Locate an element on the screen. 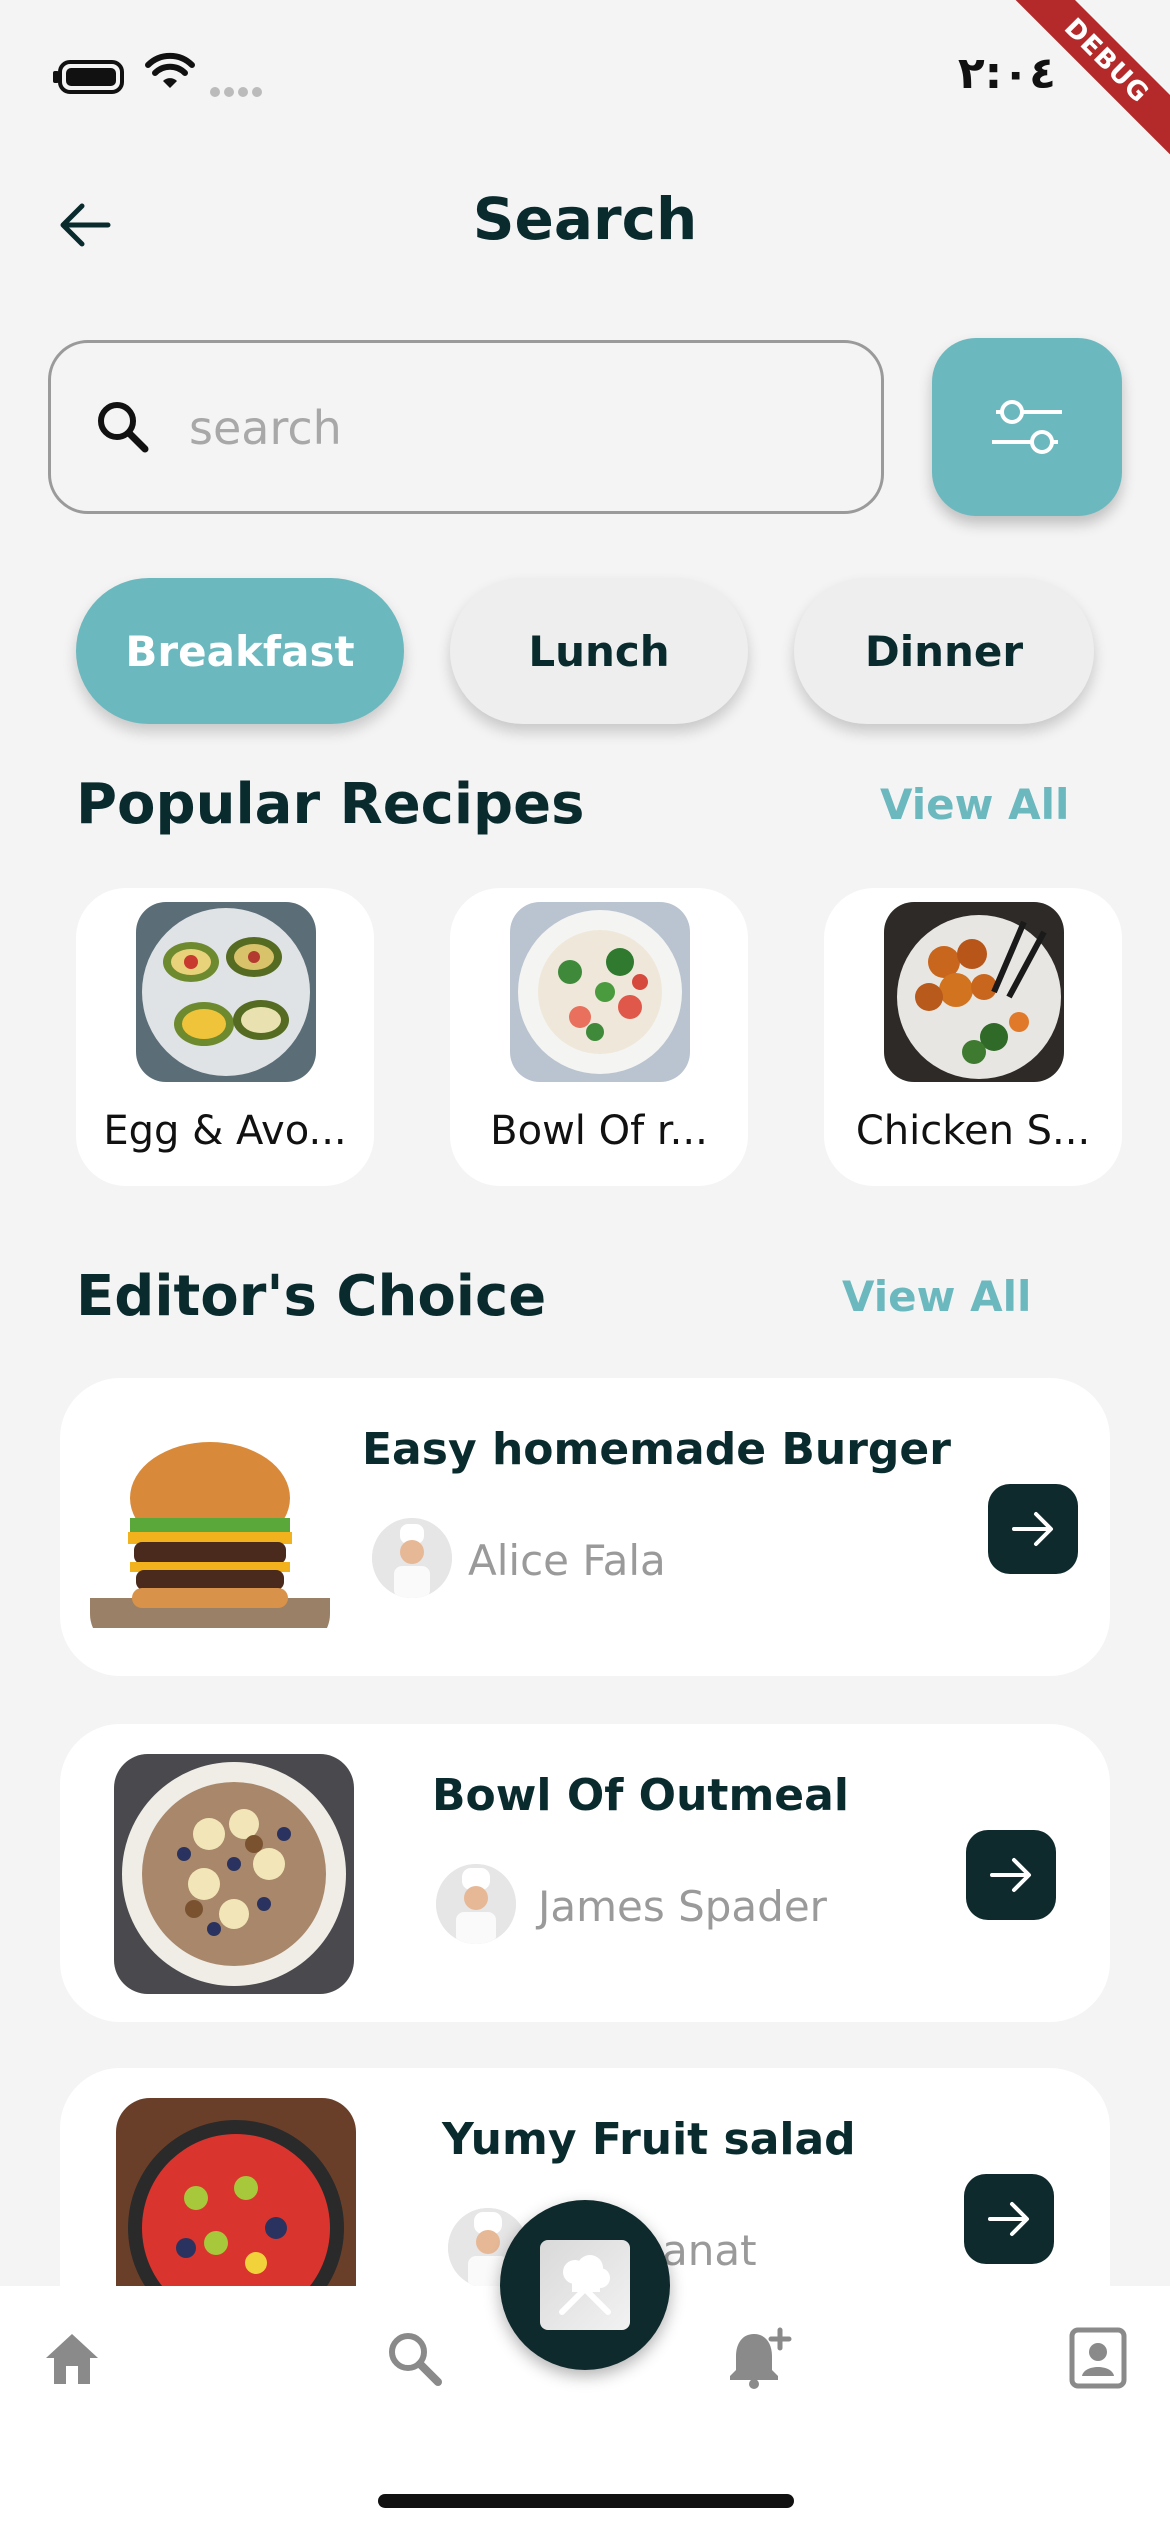 The width and height of the screenshot is (1170, 2532). home-indicator is located at coordinates (586, 2501).